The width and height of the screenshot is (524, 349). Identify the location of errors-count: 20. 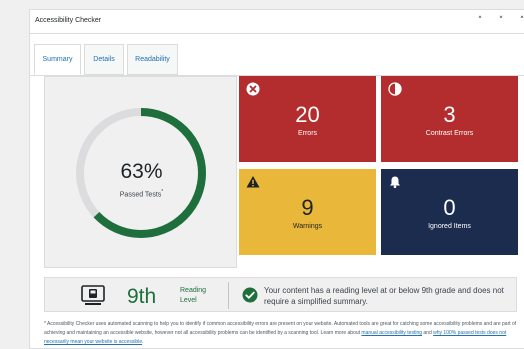
(307, 114).